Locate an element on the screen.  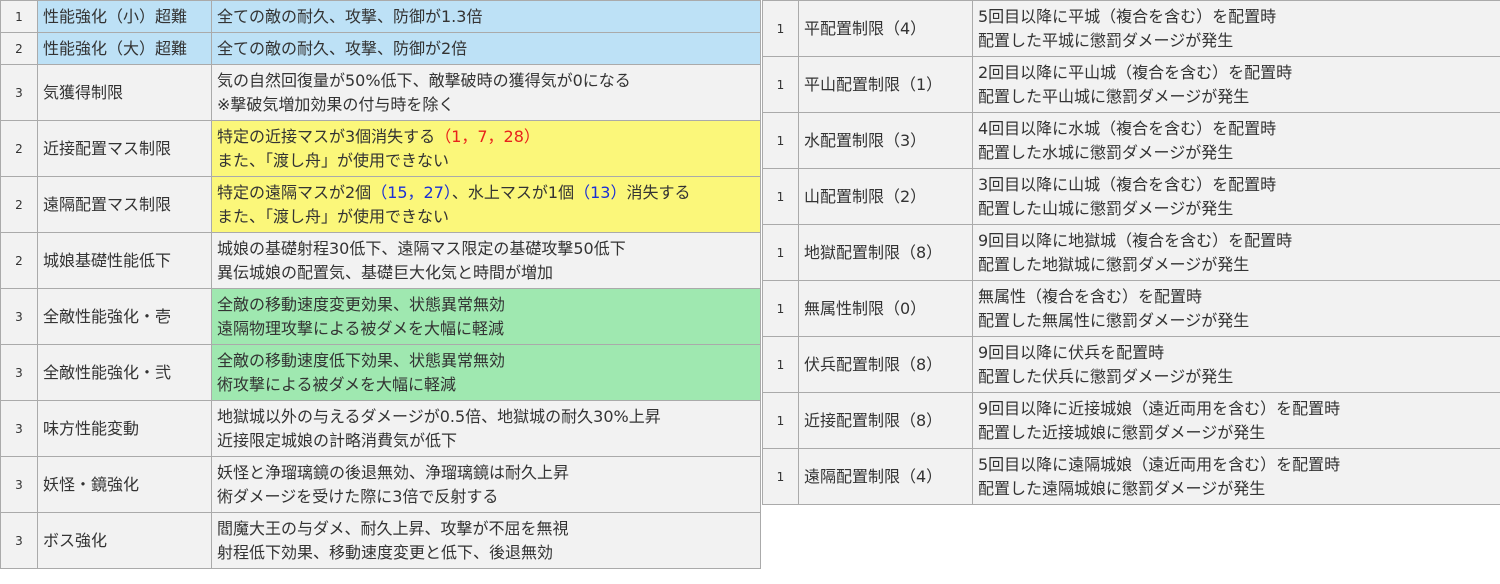
description-line: 射程低下効果、移動速度変更と低下、後退無効 is located at coordinates (385, 552).